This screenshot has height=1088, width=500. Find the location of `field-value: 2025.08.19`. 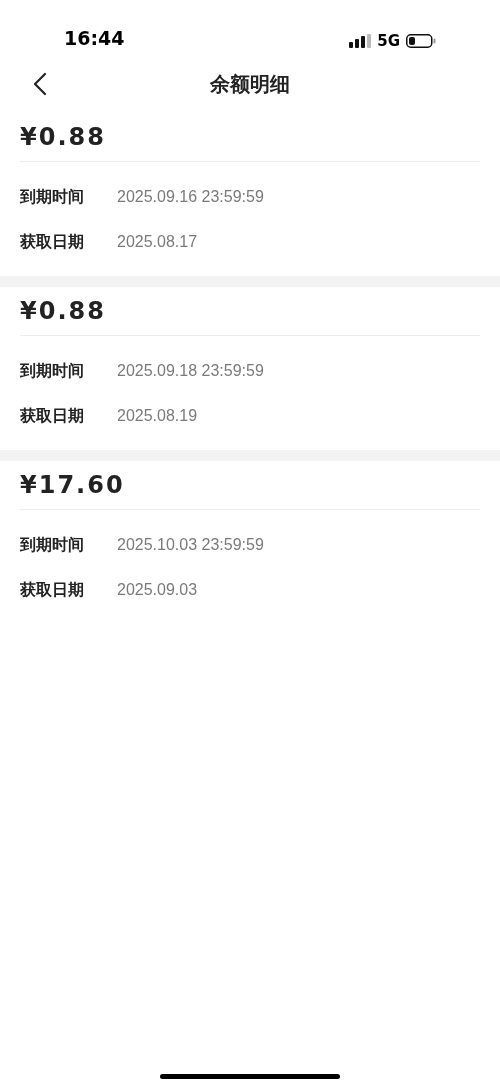

field-value: 2025.08.19 is located at coordinates (157, 415).